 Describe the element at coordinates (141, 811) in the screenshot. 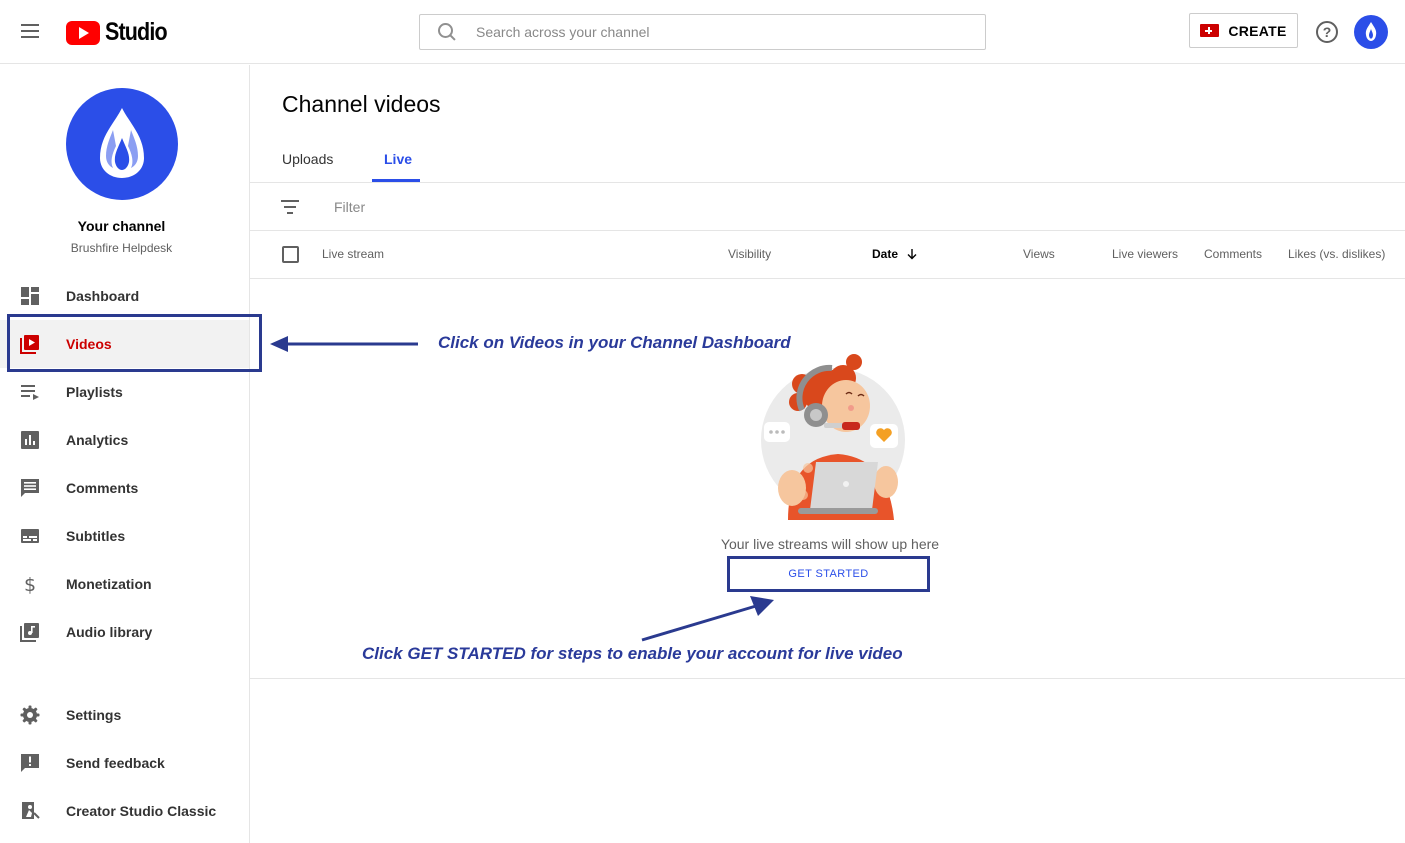

I see `sidebar-item-label: Creator Studio Classic` at that location.